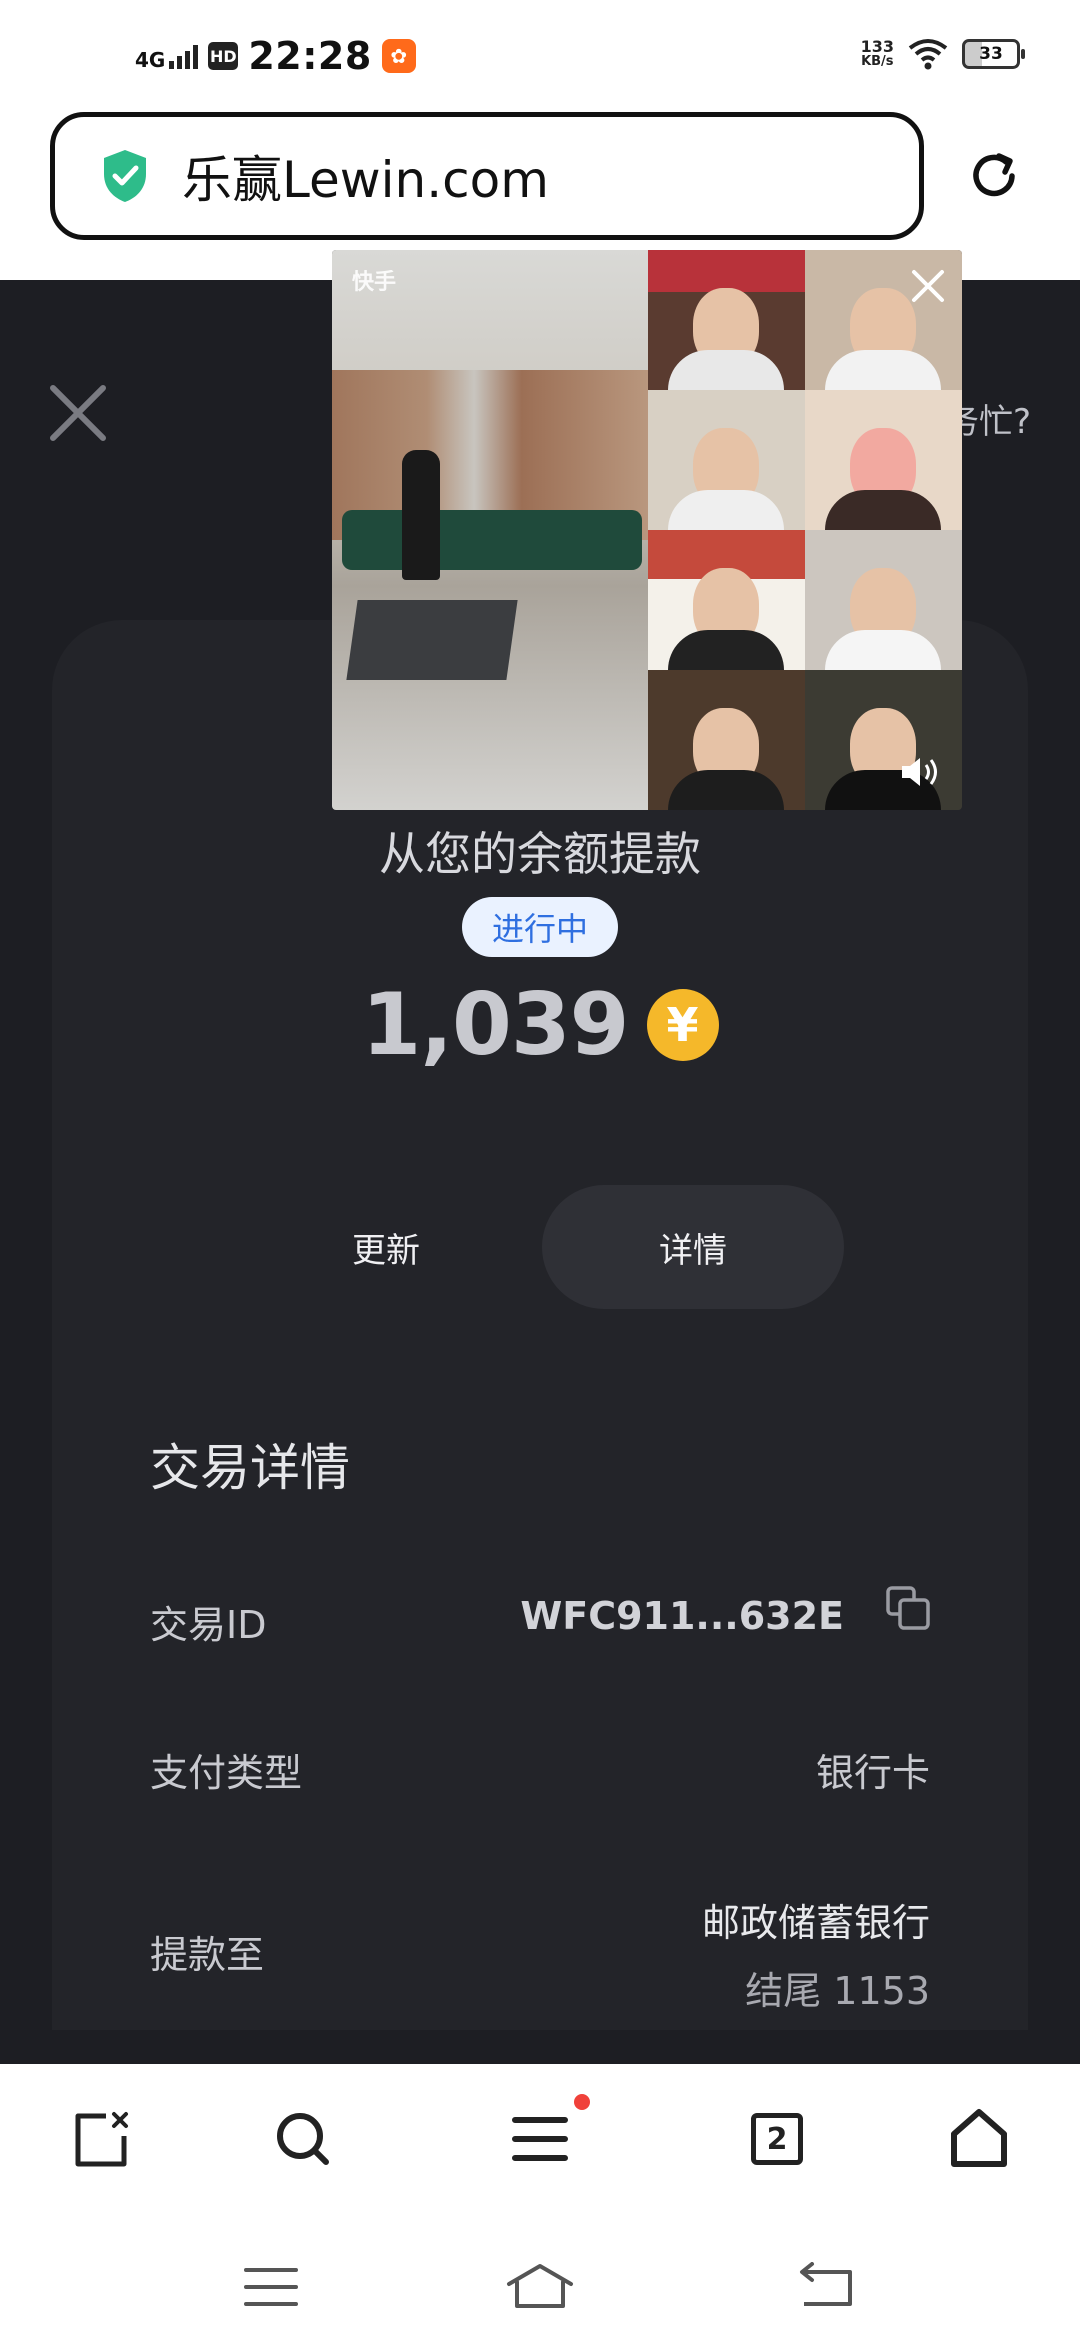 Image resolution: width=1080 pixels, height=2340 pixels. Describe the element at coordinates (303, 2139) in the screenshot. I see `search-icon` at that location.